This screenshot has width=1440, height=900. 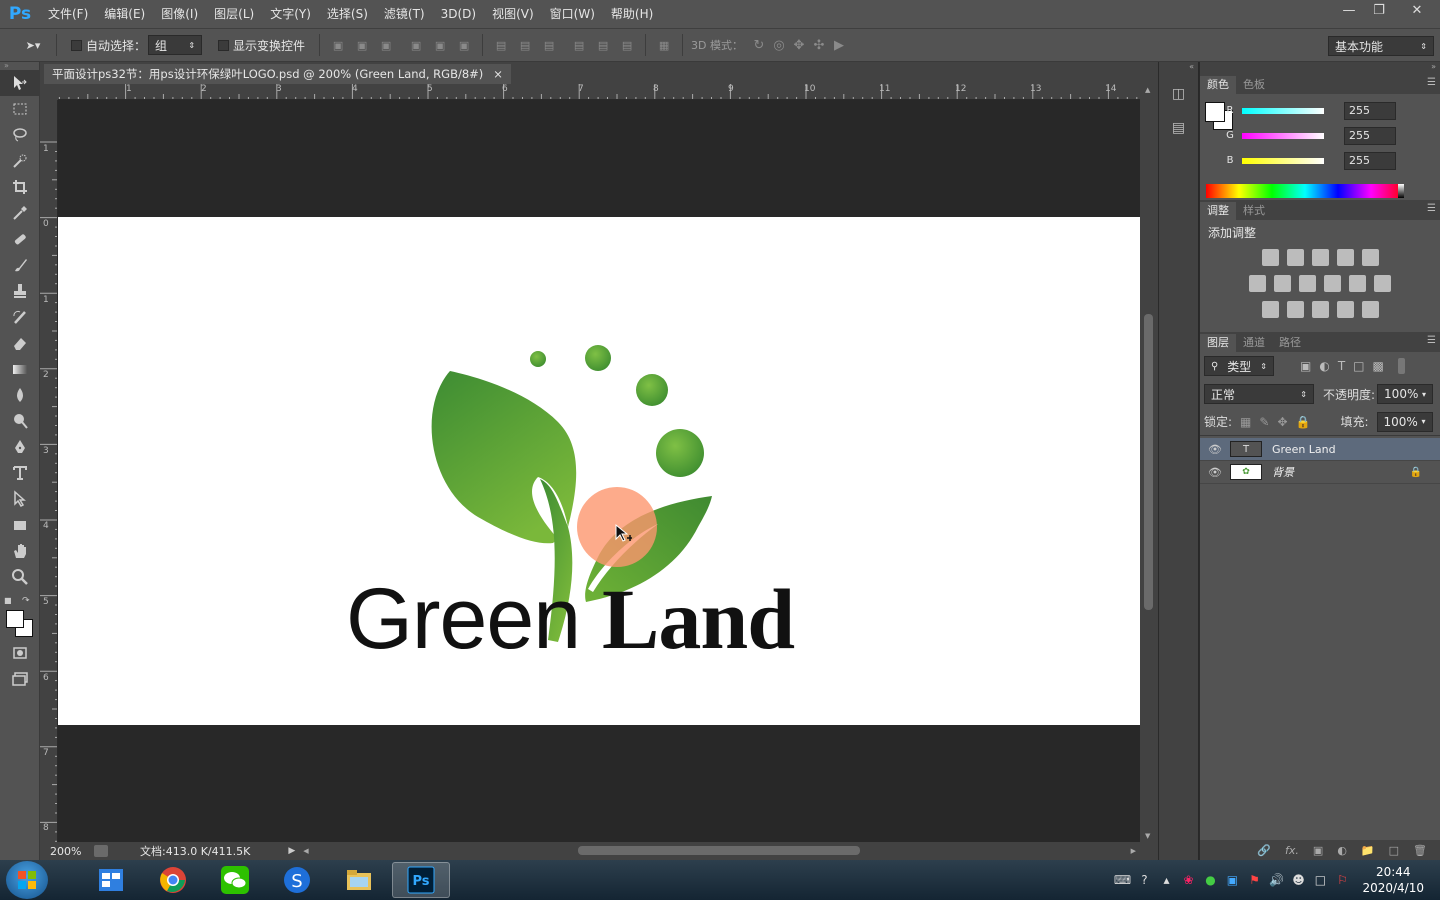 I want to click on posterize-icon, so click(x=1295, y=309).